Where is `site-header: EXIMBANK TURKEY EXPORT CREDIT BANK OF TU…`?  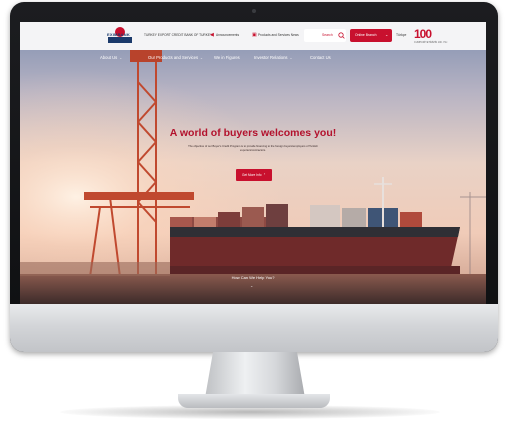 site-header: EXIMBANK TURKEY EXPORT CREDIT BANK OF TU… is located at coordinates (253, 36).